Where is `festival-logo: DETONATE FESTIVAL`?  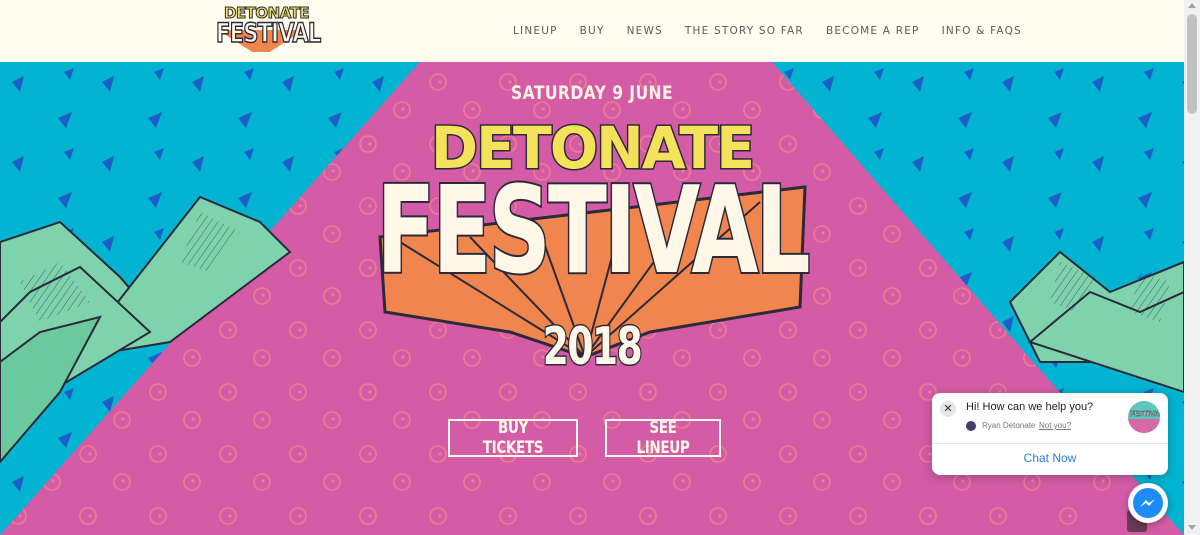 festival-logo: DETONATE FESTIVAL is located at coordinates (268, 31).